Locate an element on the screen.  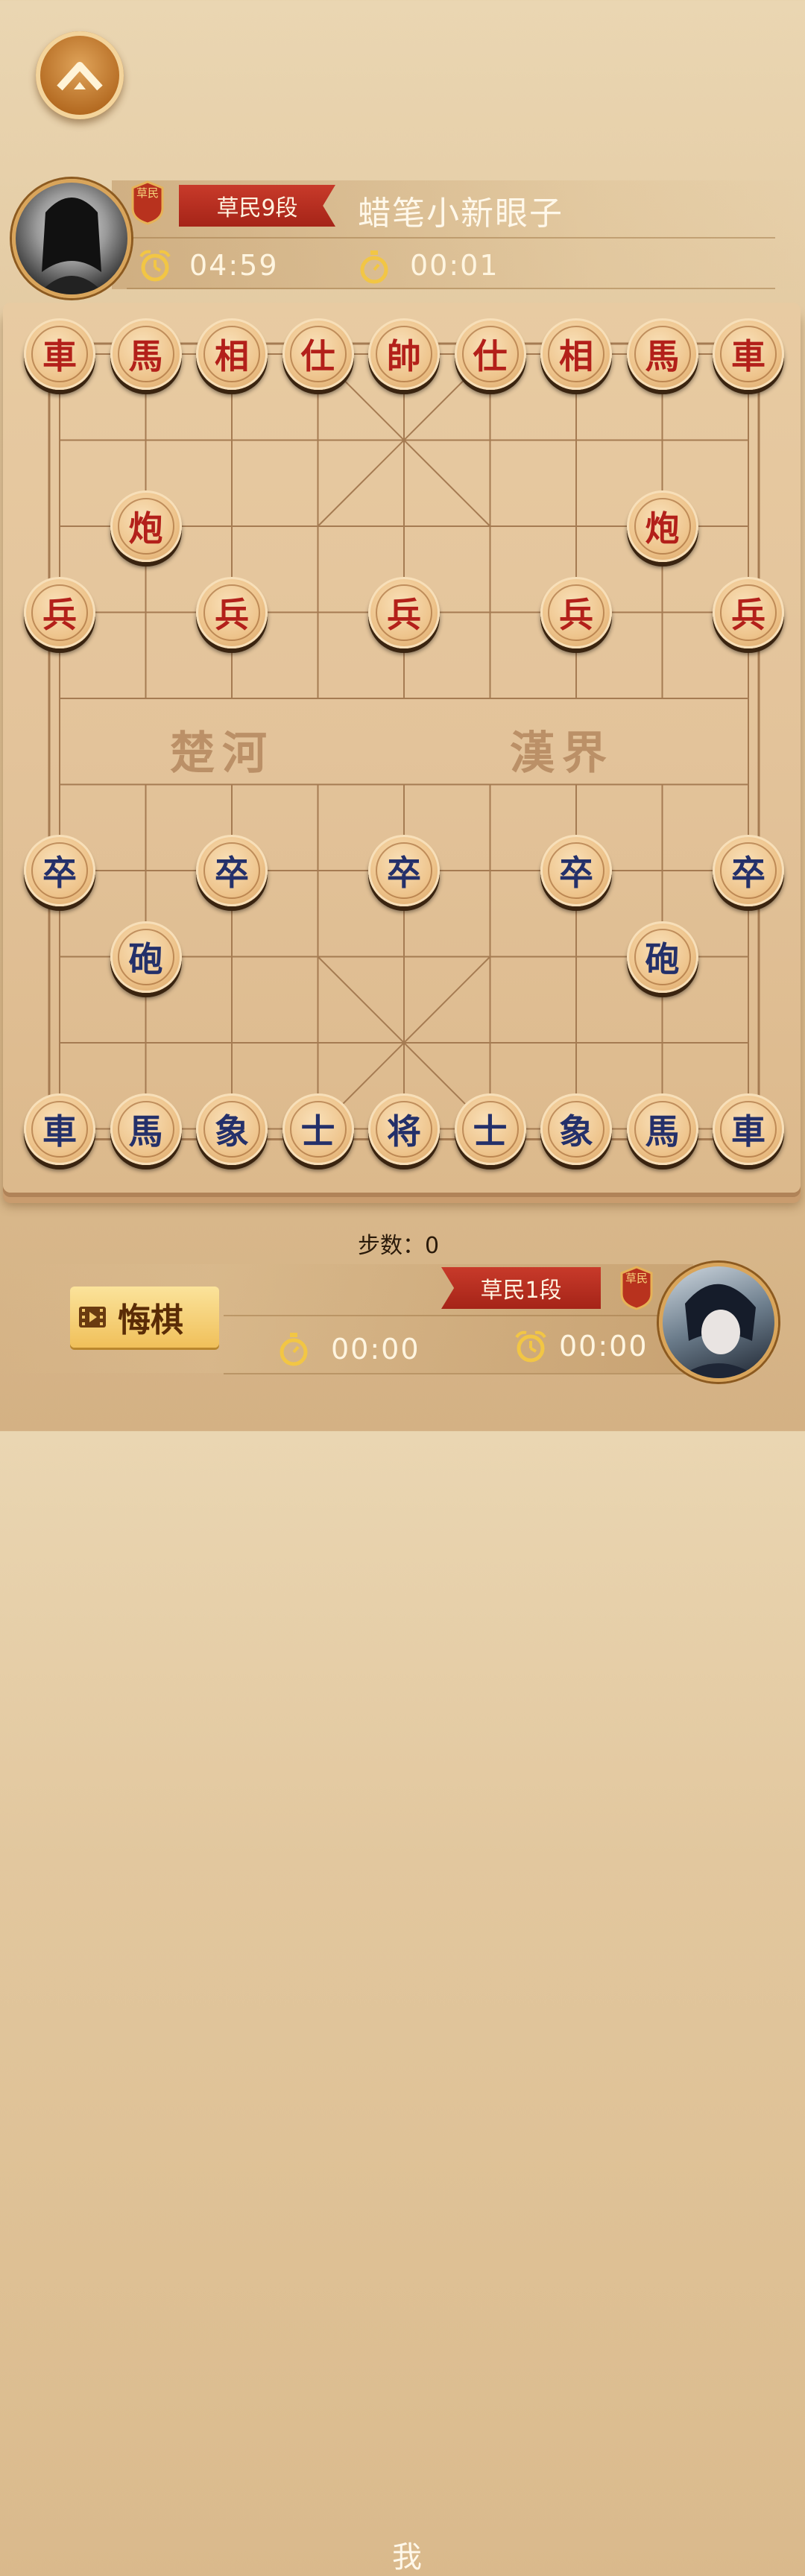
piece-label: 帥 is located at coordinates (404, 356).